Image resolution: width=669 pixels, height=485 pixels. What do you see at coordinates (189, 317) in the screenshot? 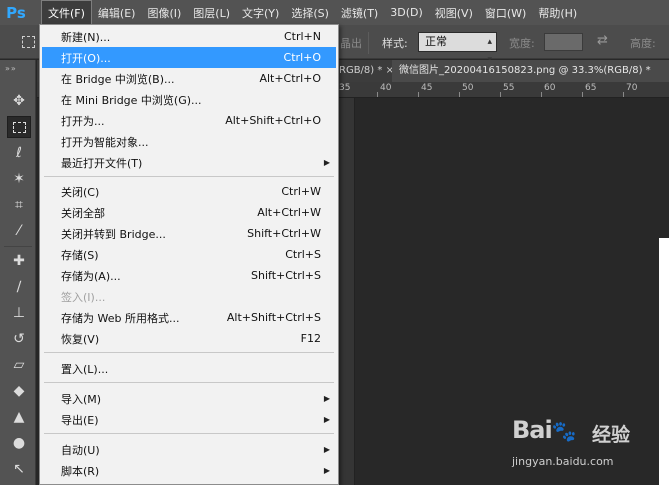
I see `menu-item-save-for-web: 存储为 Web 所用格式... Alt+Shift+Ctrl+S` at bounding box center [189, 317].